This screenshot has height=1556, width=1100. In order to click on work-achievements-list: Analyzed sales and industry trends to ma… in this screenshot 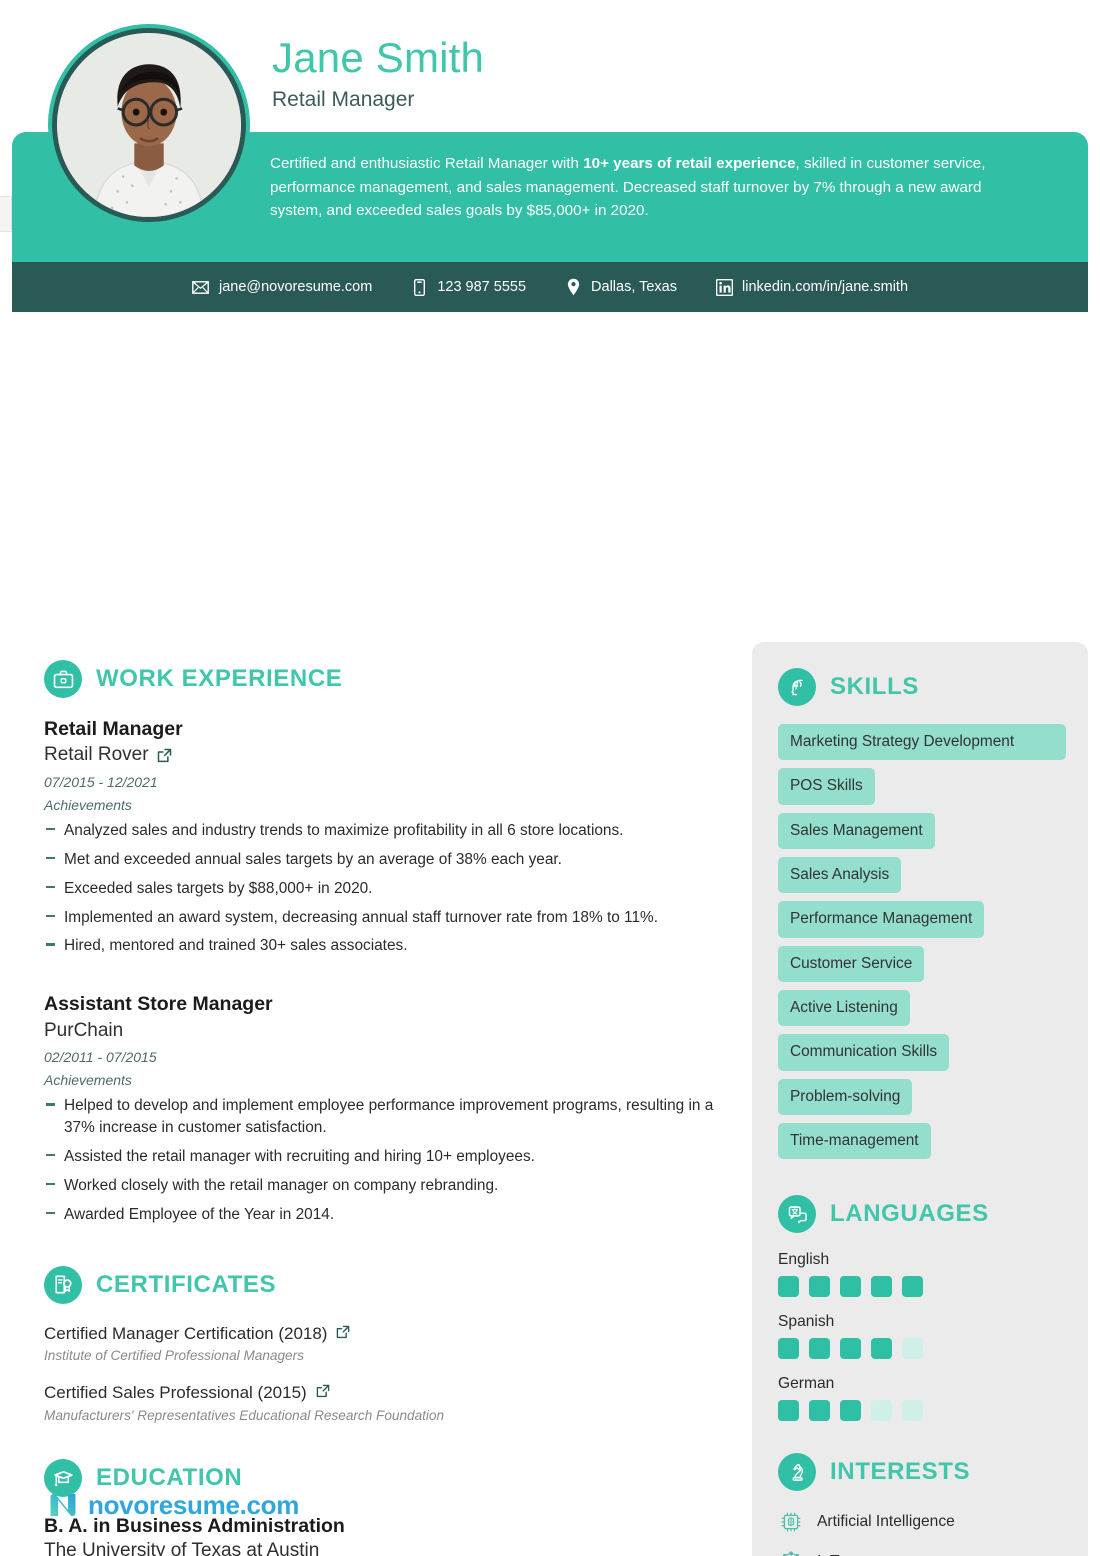, I will do `click(380, 888)`.